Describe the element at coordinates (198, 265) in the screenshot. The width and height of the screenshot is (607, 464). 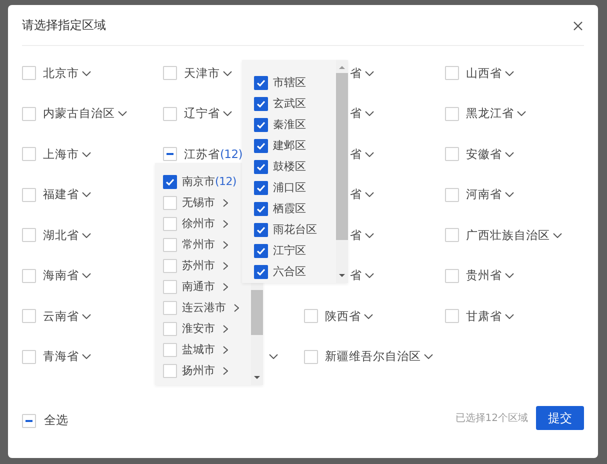
I see `menu-item-label: 苏州市` at that location.